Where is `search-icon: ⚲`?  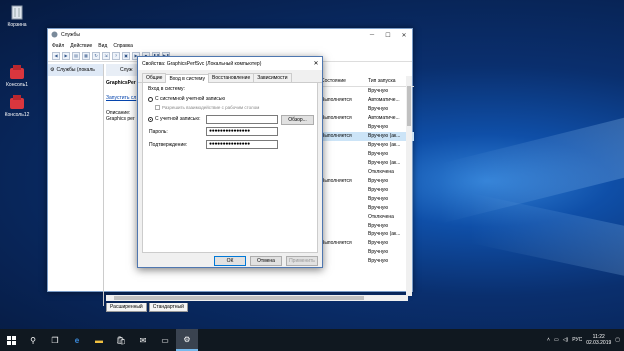 search-icon: ⚲ is located at coordinates (33, 340).